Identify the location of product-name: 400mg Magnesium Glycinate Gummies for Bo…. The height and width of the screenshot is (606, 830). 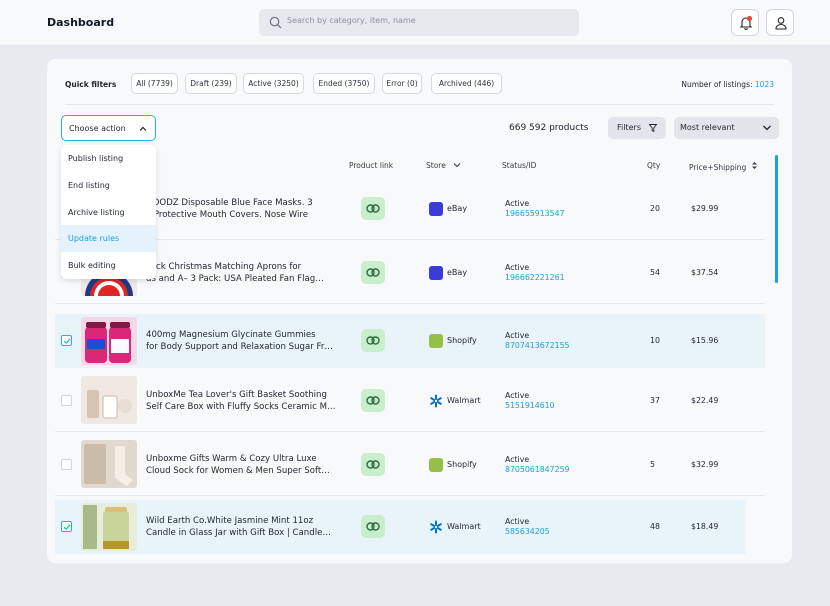
(248, 341).